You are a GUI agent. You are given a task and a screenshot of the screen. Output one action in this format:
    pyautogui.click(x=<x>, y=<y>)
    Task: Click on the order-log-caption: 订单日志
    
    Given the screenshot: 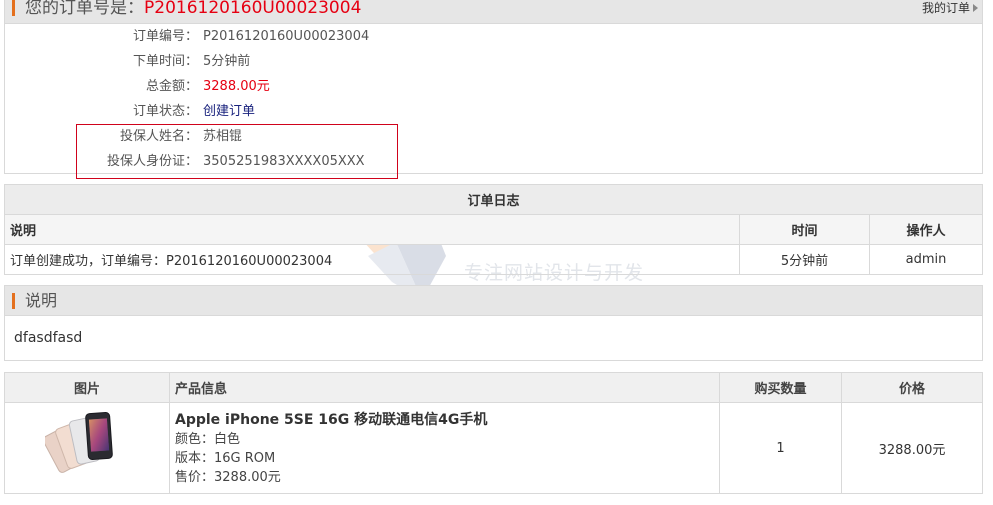 What is the action you would take?
    pyautogui.click(x=493, y=199)
    